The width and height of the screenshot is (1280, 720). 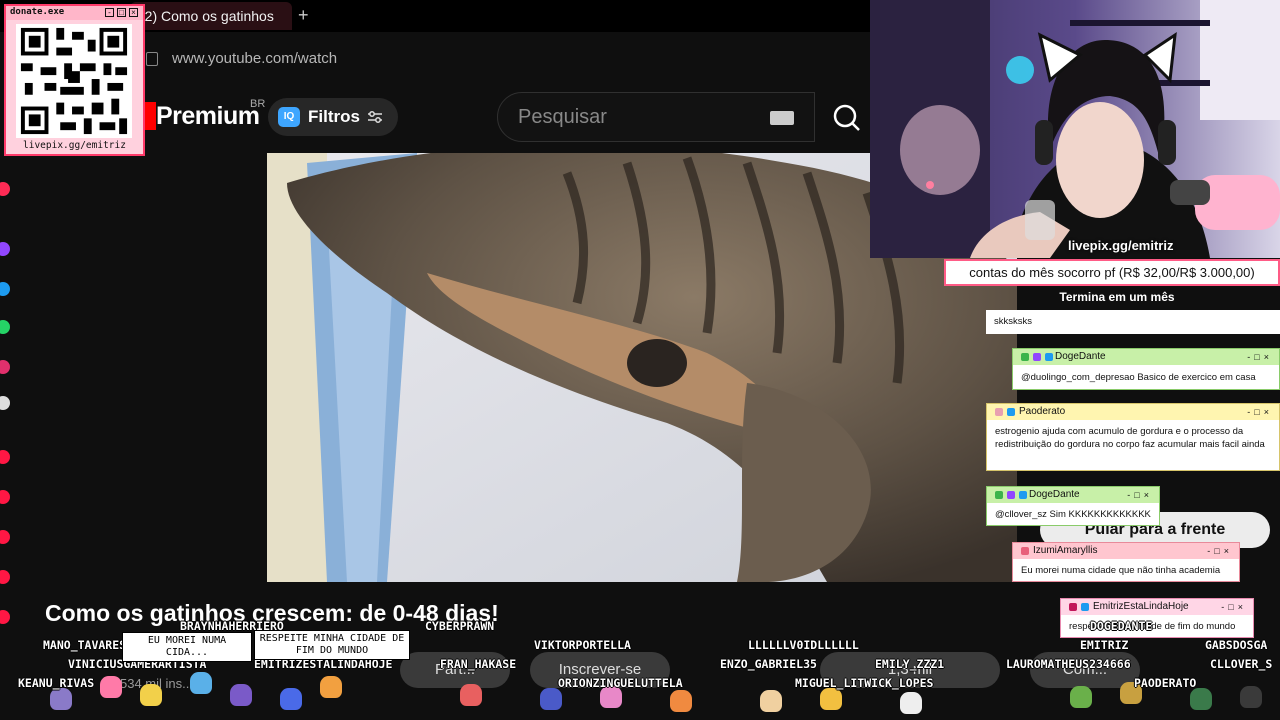 What do you see at coordinates (375, 117) in the screenshot?
I see `sliders-icon` at bounding box center [375, 117].